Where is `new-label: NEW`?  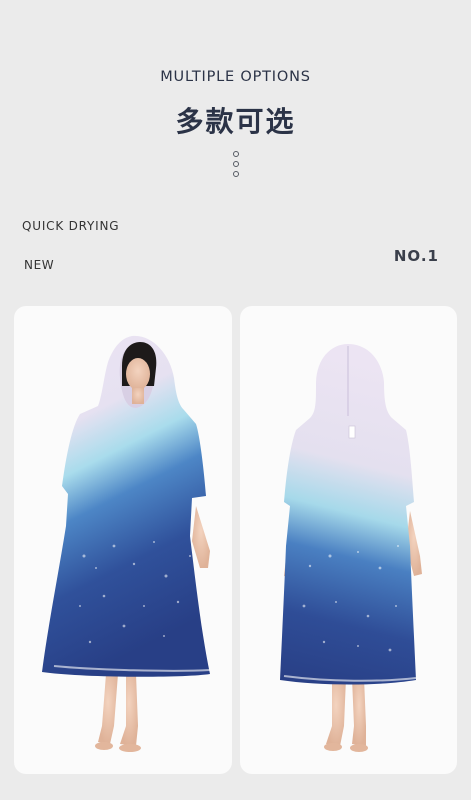 new-label: NEW is located at coordinates (39, 265).